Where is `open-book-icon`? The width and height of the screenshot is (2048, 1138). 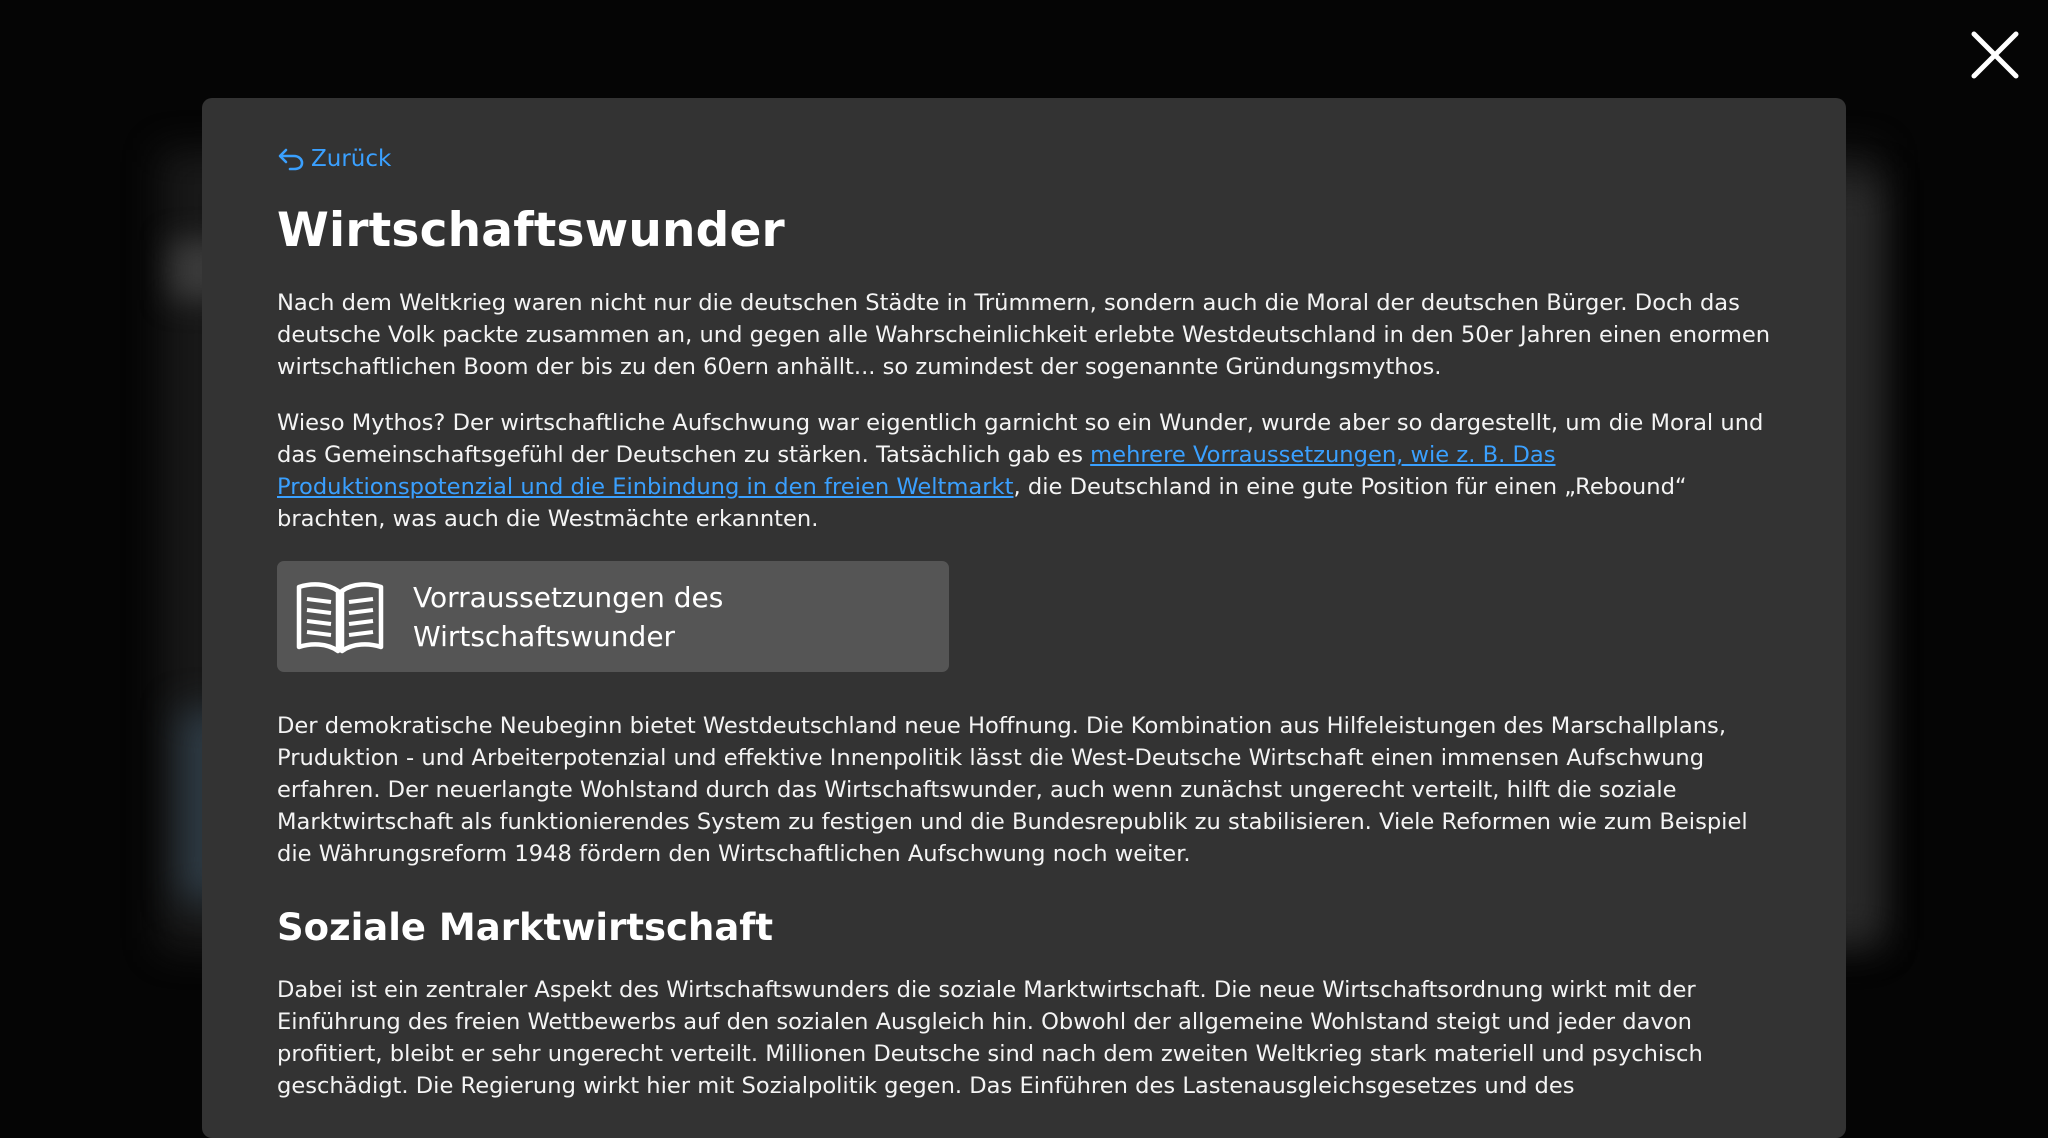 open-book-icon is located at coordinates (340, 617).